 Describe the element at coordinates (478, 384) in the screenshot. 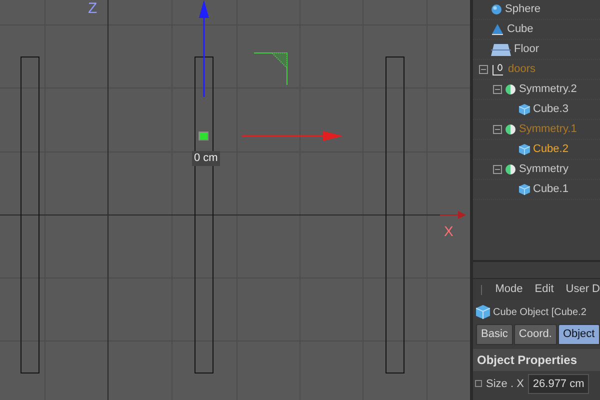

I see `checkbox` at that location.